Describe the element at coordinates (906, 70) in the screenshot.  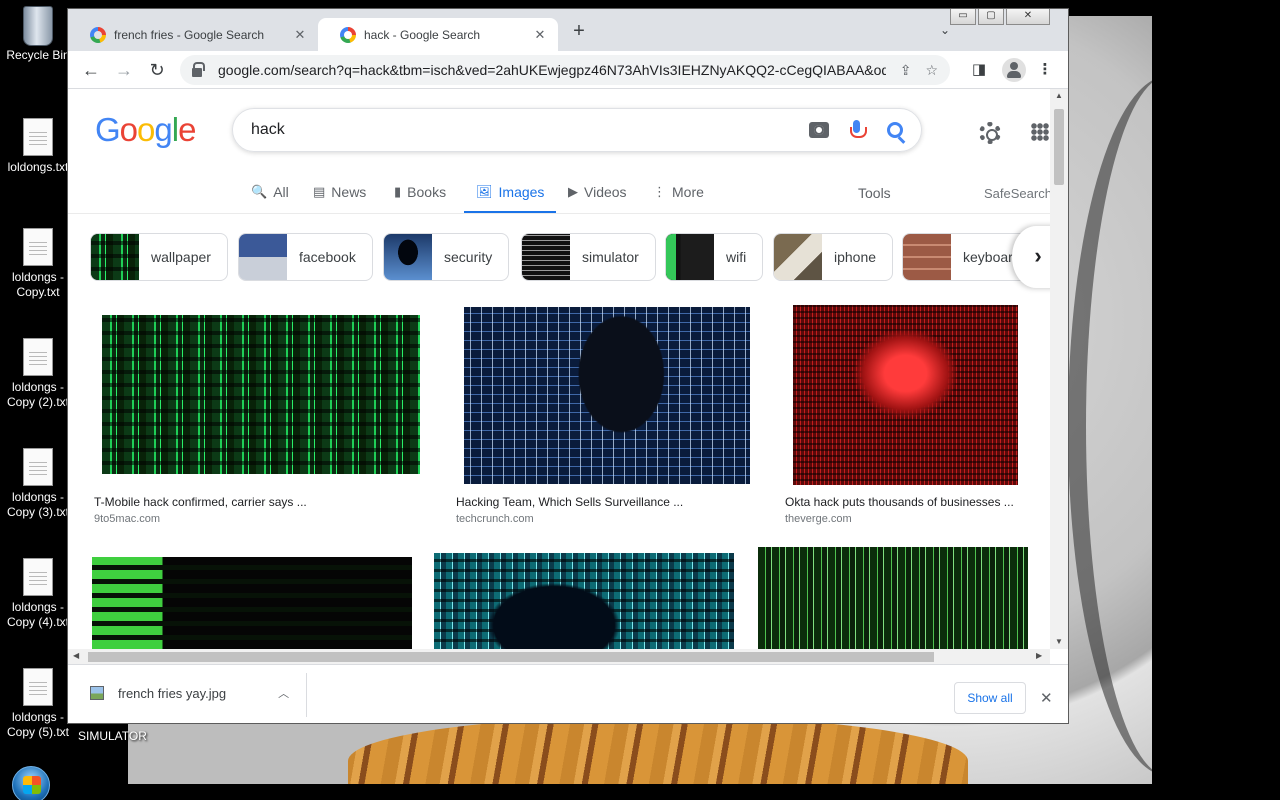
I see `share-icon: ⇪` at that location.